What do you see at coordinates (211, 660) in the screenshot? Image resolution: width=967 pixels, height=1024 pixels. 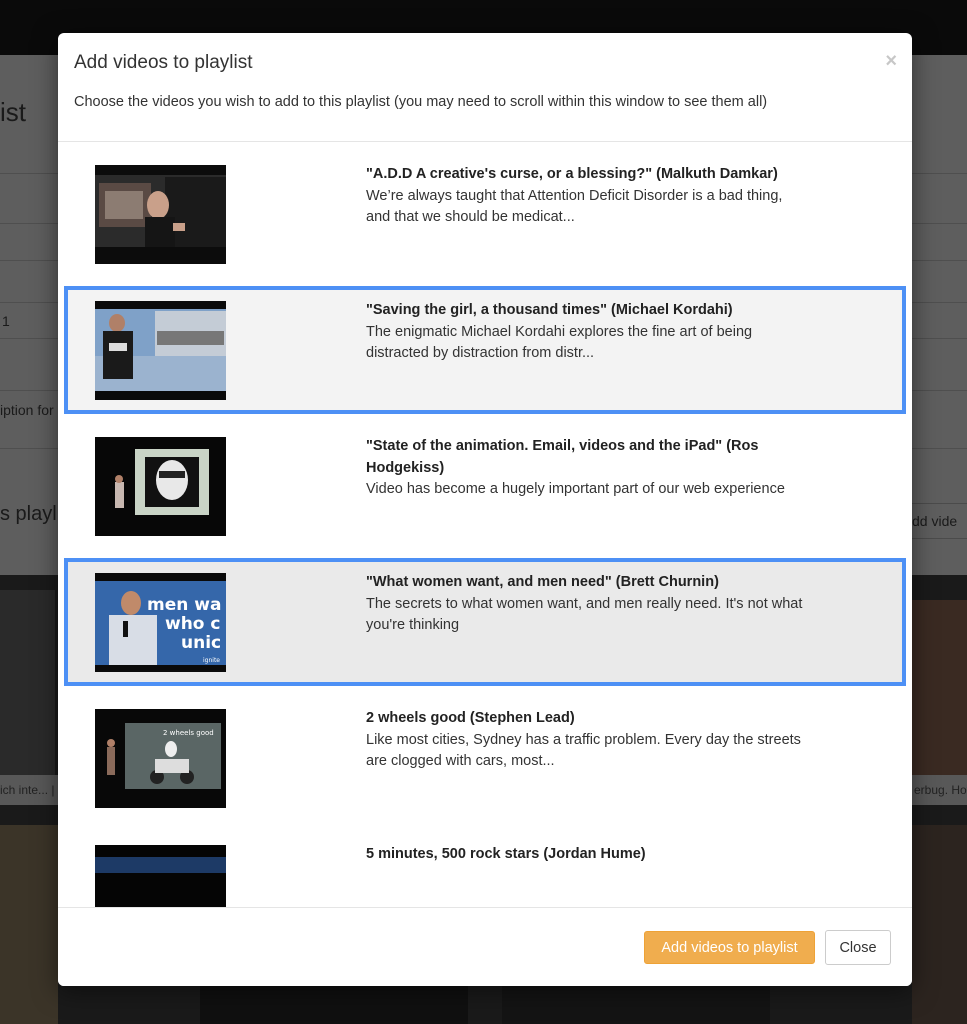 I see `thumbnail-logo-text: ignite` at bounding box center [211, 660].